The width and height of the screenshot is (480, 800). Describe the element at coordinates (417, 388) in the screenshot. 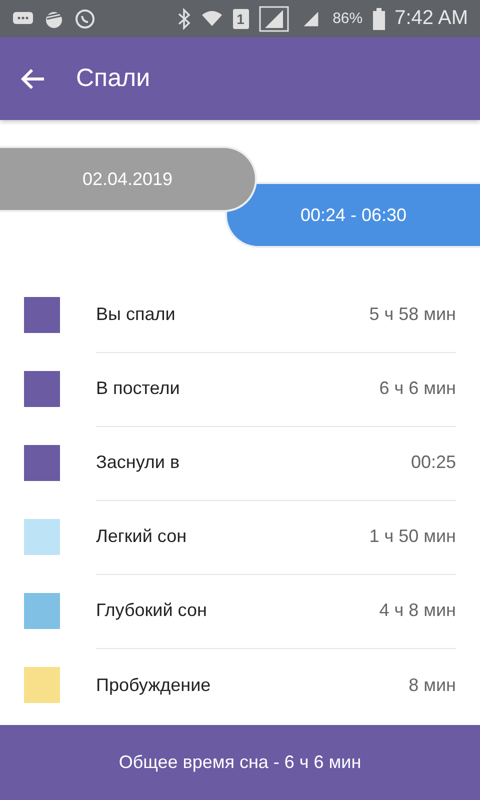

I see `stat-value: 6 ч 6 мин` at that location.